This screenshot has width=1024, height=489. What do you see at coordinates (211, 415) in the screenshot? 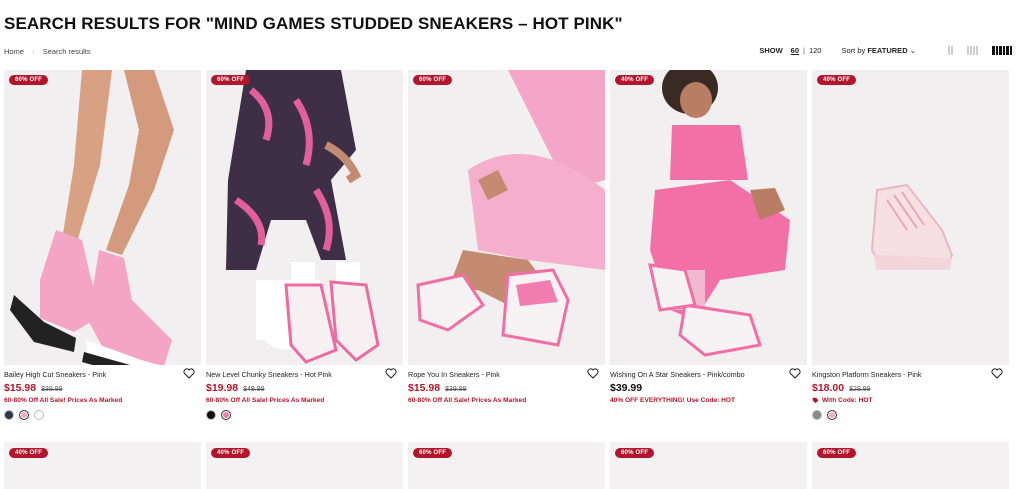
I see `swatch-black` at bounding box center [211, 415].